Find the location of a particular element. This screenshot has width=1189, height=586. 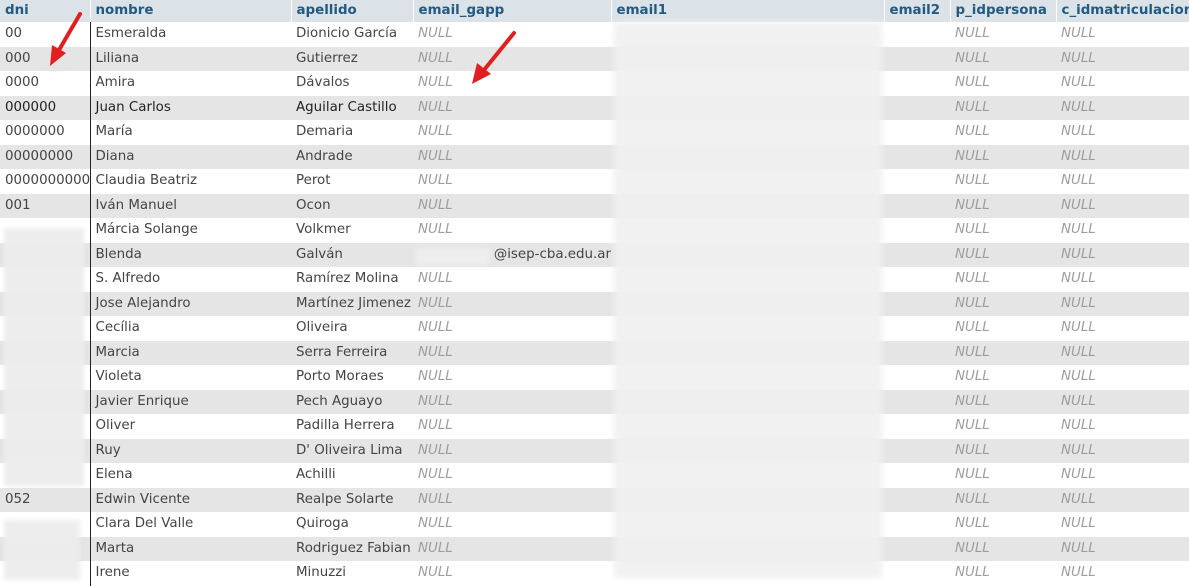

dni-cell: 001 is located at coordinates (45, 205).